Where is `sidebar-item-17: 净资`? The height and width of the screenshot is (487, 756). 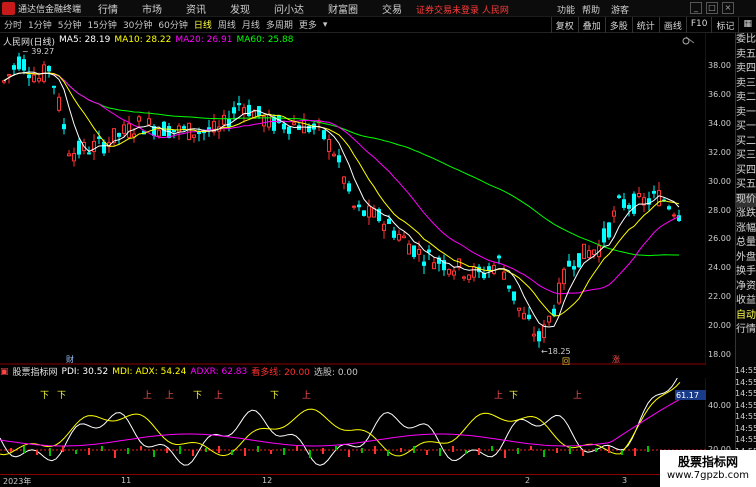
sidebar-item-17: 净资 is located at coordinates (746, 286).